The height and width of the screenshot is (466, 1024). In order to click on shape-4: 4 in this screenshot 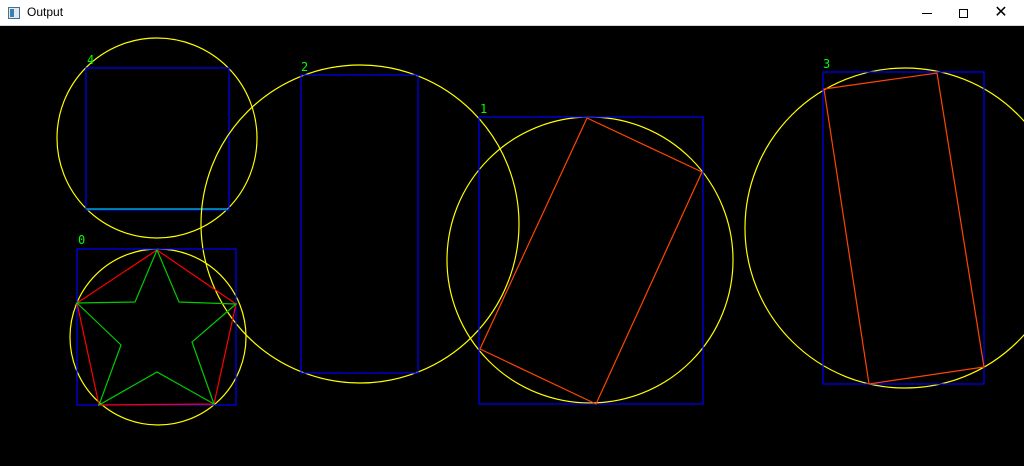, I will do `click(157, 138)`.